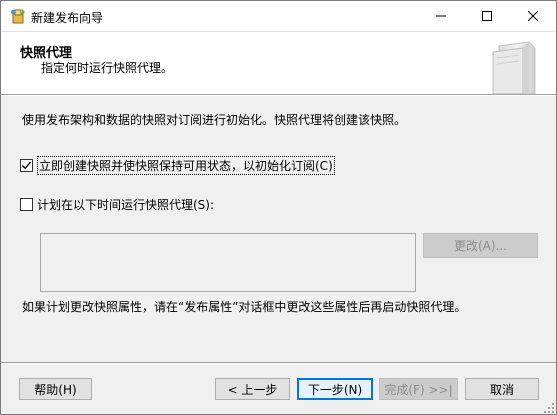 The width and height of the screenshot is (557, 415). Describe the element at coordinates (67, 18) in the screenshot. I see `window-title: 新建发布向导` at that location.